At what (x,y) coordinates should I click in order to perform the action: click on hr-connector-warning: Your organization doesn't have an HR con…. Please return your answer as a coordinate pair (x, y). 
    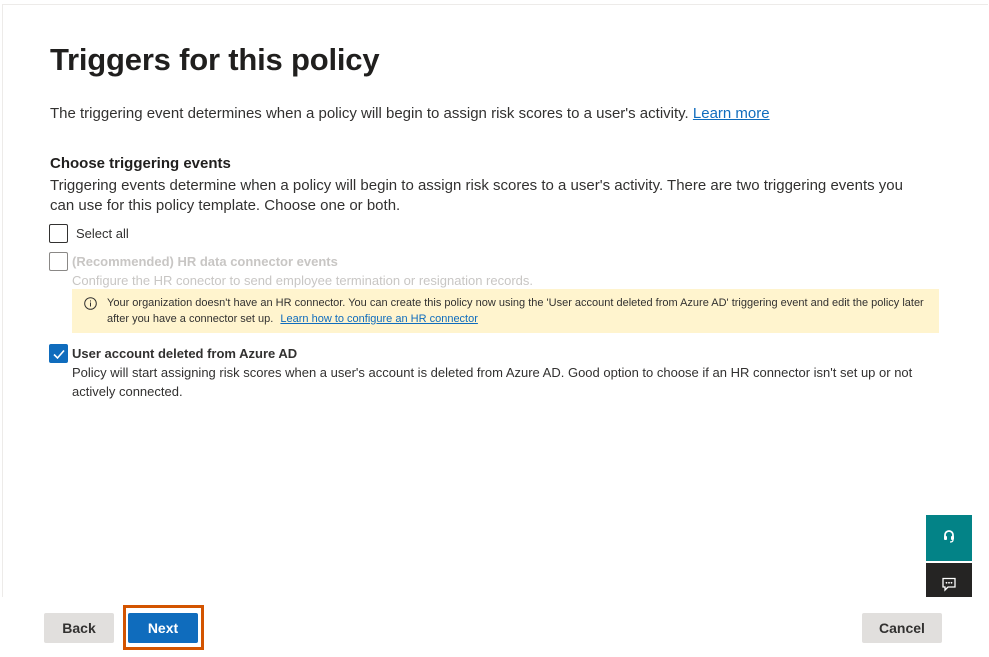
    Looking at the image, I should click on (505, 311).